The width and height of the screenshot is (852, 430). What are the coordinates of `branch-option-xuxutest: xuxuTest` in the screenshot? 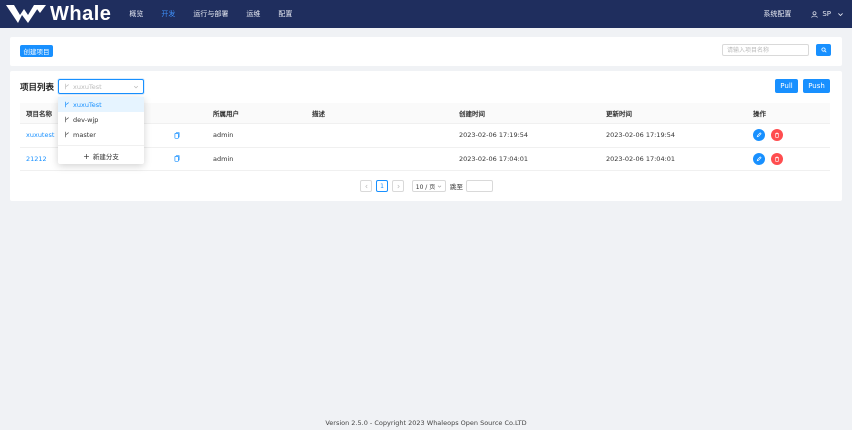 It's located at (101, 104).